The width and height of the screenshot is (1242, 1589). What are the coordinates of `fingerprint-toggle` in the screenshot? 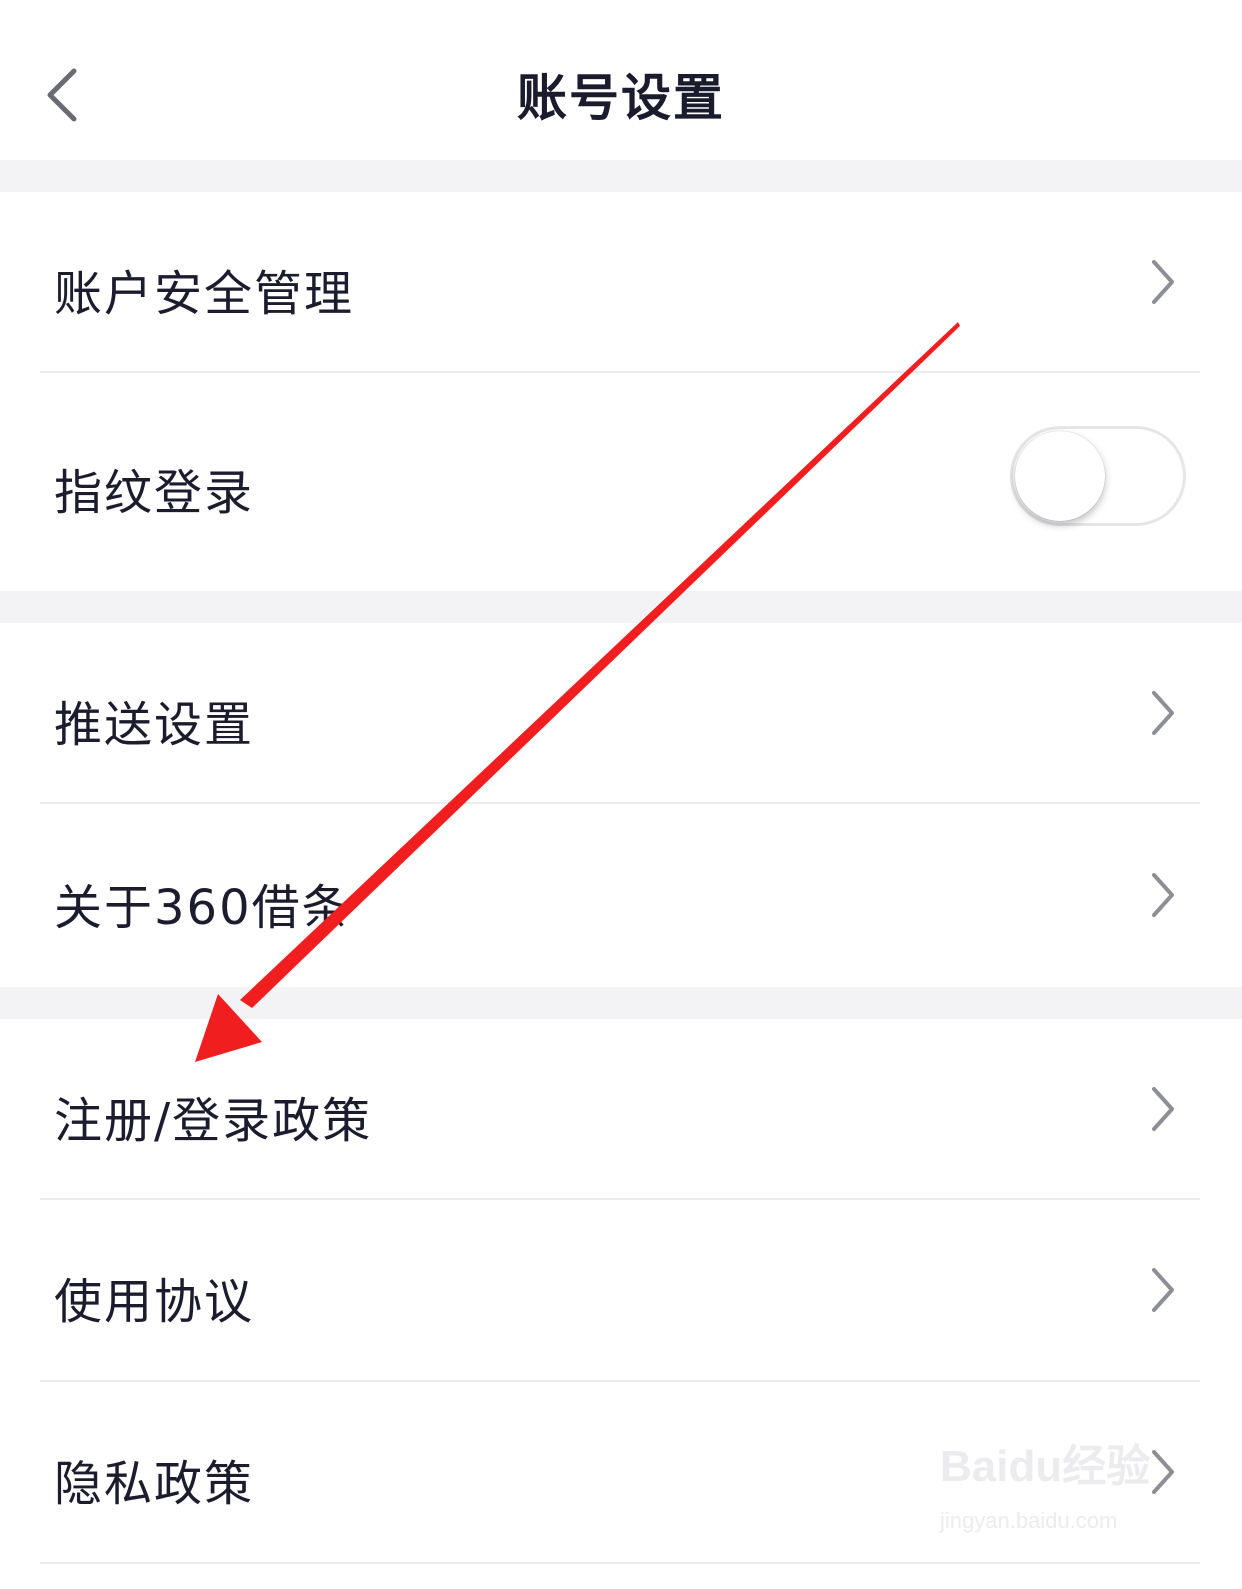 It's located at (1098, 476).